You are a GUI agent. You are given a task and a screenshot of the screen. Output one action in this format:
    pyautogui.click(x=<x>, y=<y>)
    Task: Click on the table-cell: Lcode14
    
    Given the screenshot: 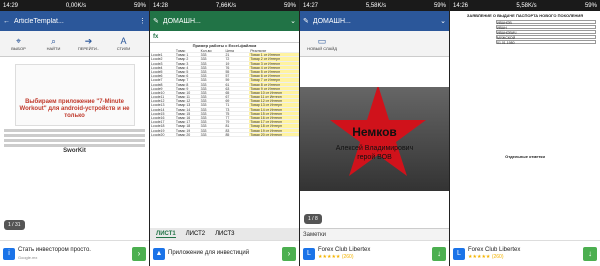 What is the action you would take?
    pyautogui.click(x=162, y=109)
    